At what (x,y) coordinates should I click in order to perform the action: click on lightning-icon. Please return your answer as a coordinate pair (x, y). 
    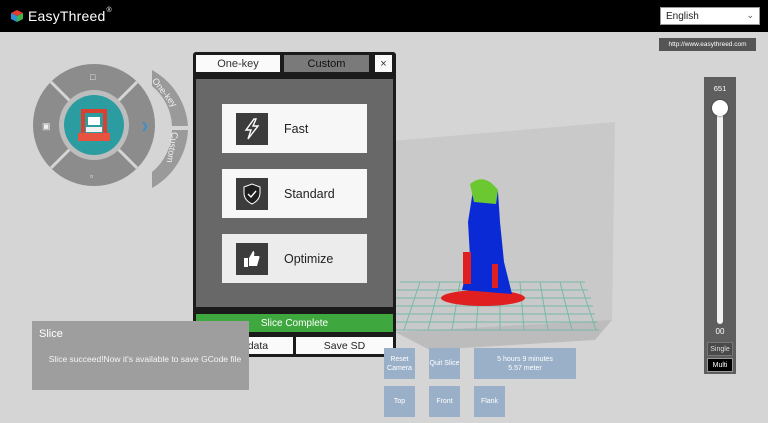
    Looking at the image, I should click on (252, 128).